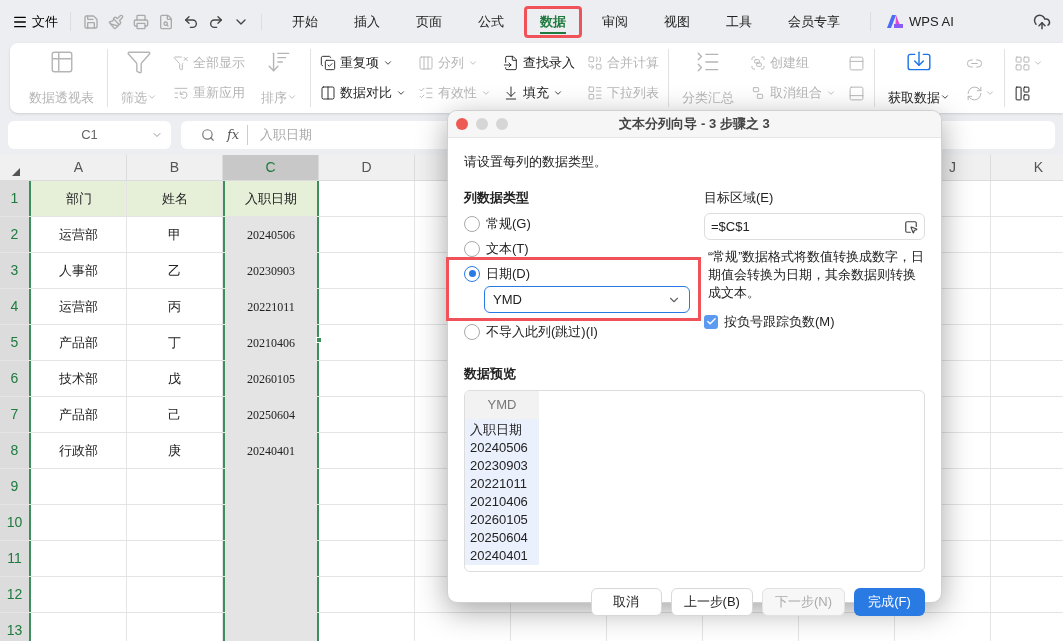 The height and width of the screenshot is (641, 1063). What do you see at coordinates (15, 342) in the screenshot?
I see `row-header: 5` at bounding box center [15, 342].